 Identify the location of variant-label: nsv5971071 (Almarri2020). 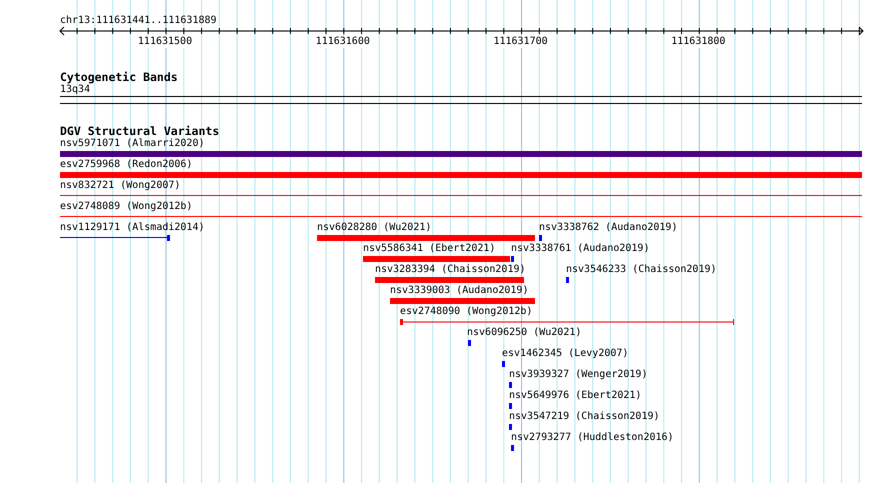
(132, 144).